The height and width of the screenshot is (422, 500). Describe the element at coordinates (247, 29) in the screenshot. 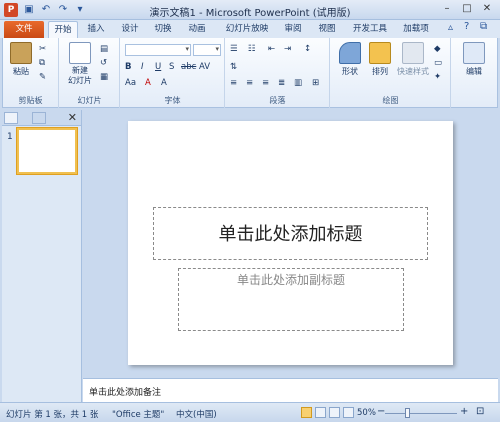

I see `tab-slideshow: 幻灯片放映` at that location.